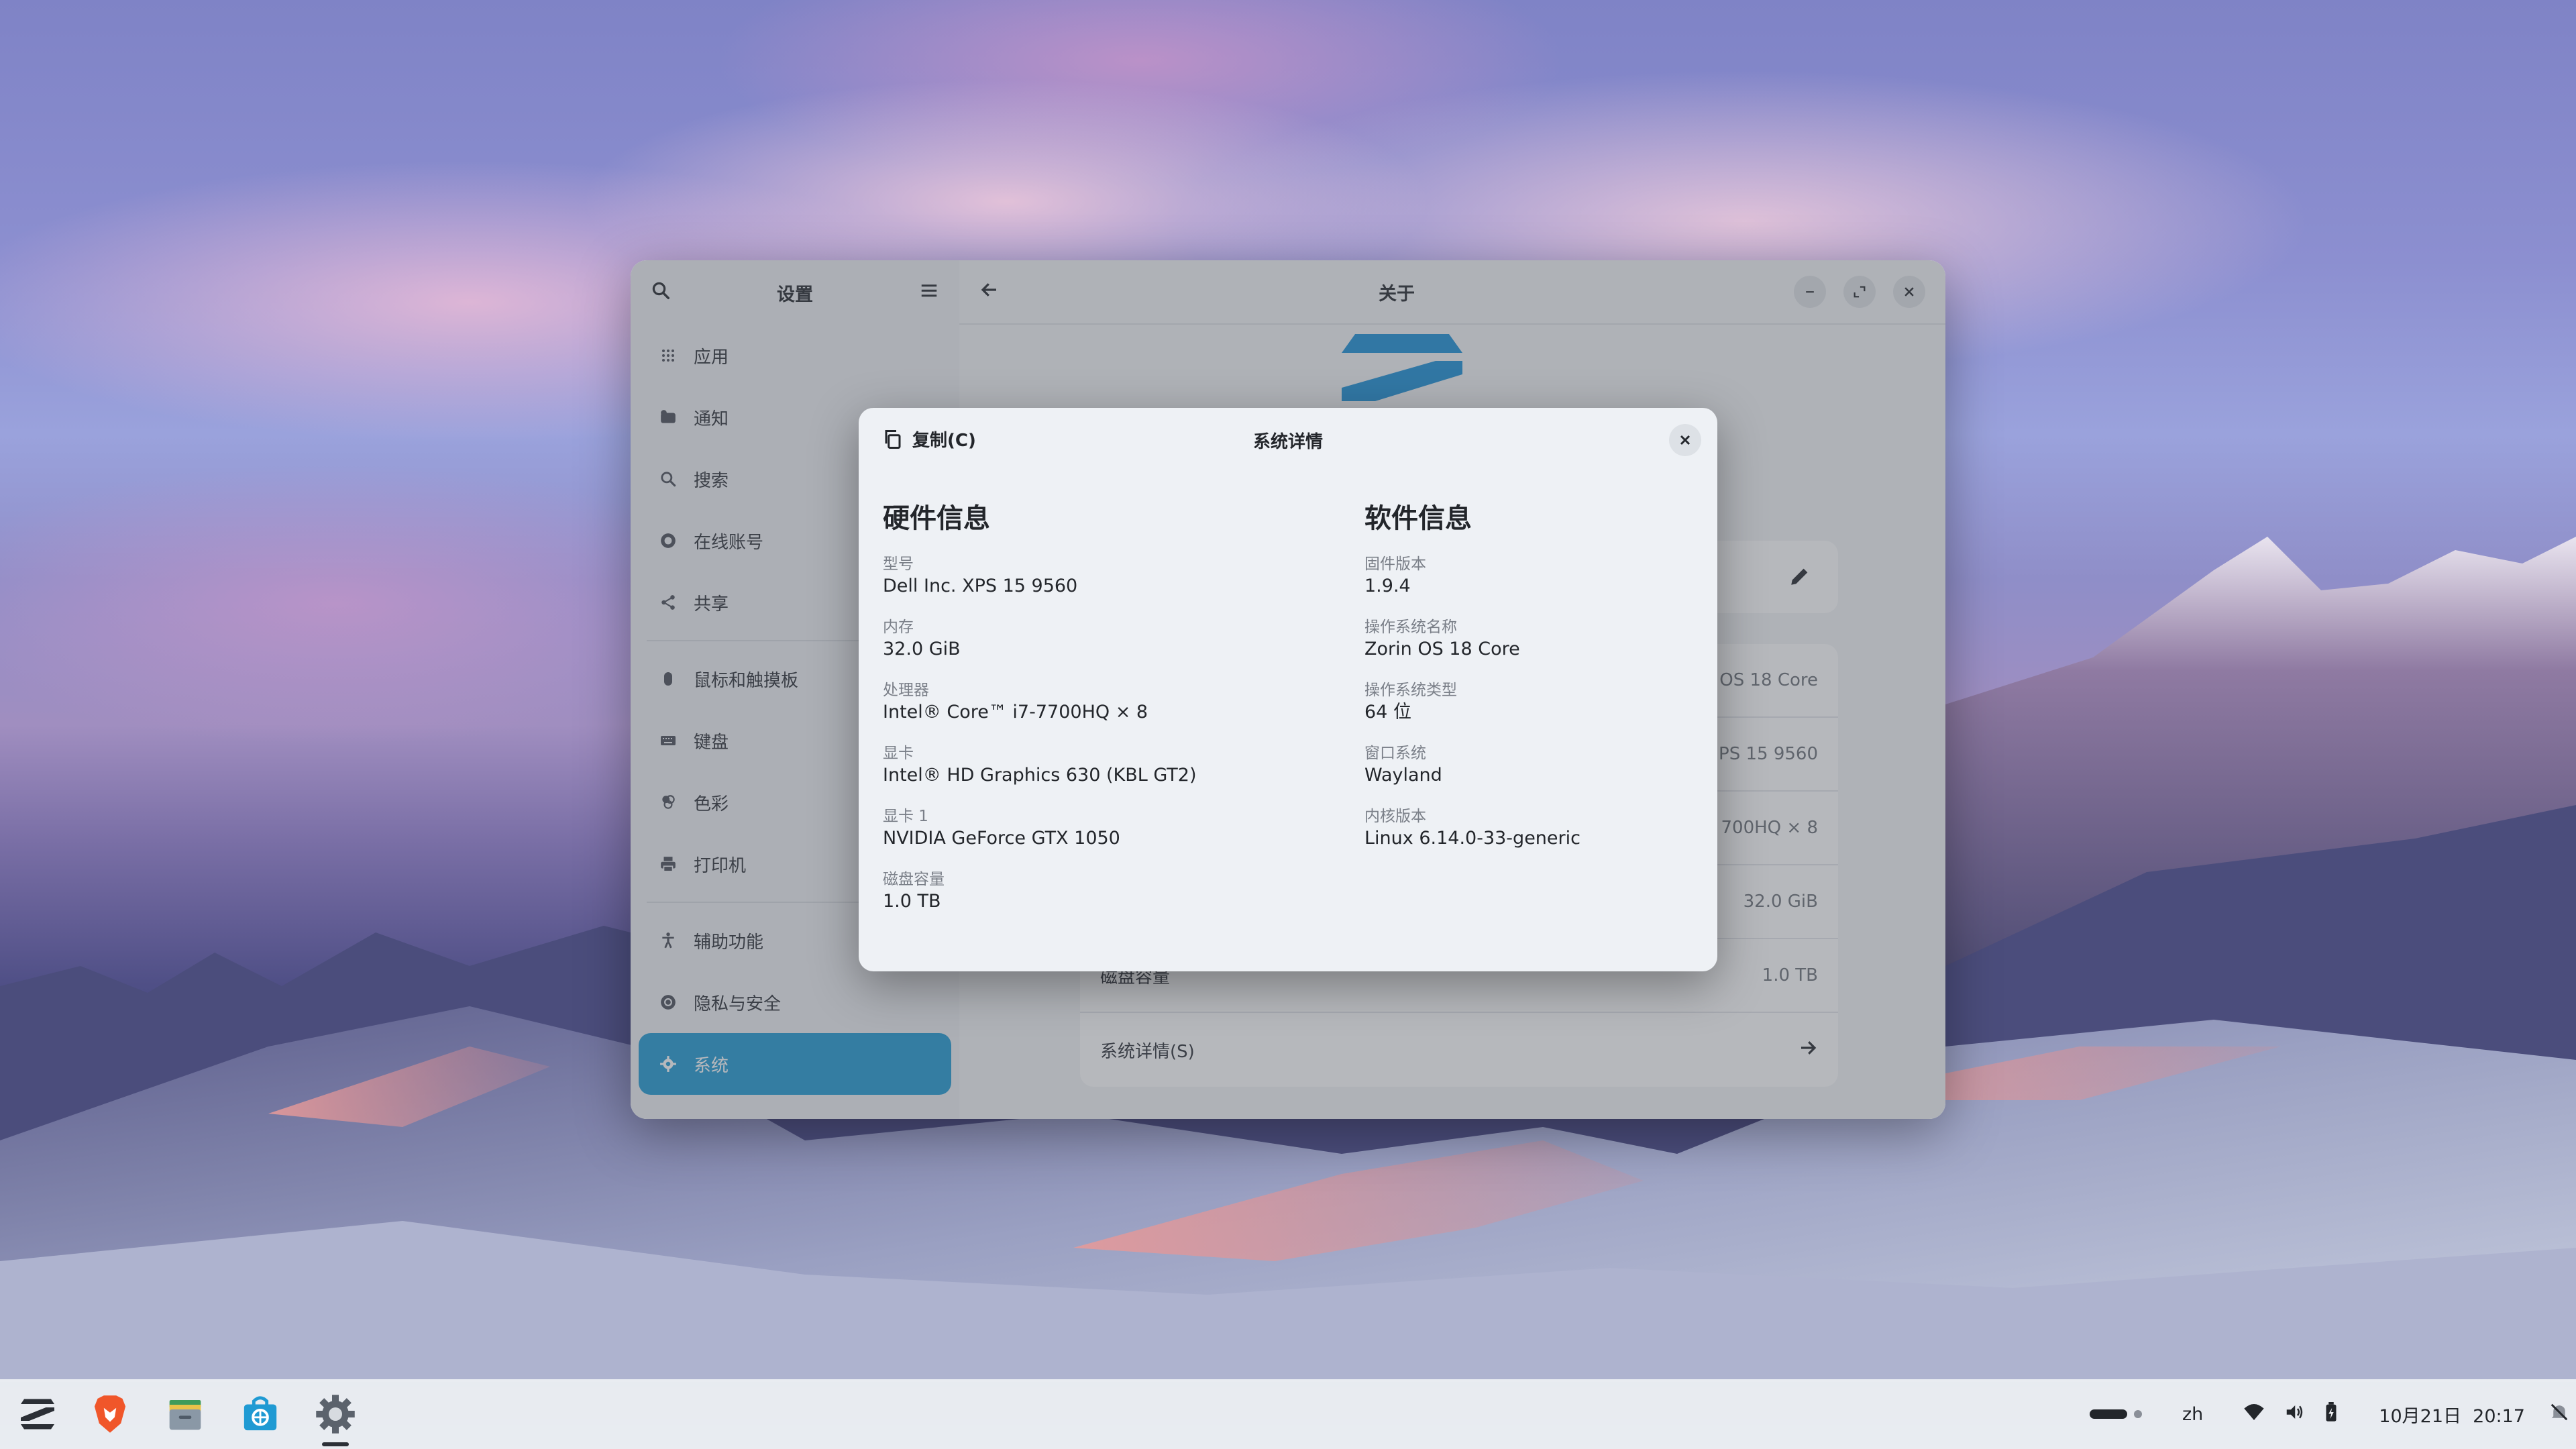 This screenshot has height=1449, width=2576. Describe the element at coordinates (922, 639) in the screenshot. I see `hw-field-memory: 内存 32.0 GiB` at that location.